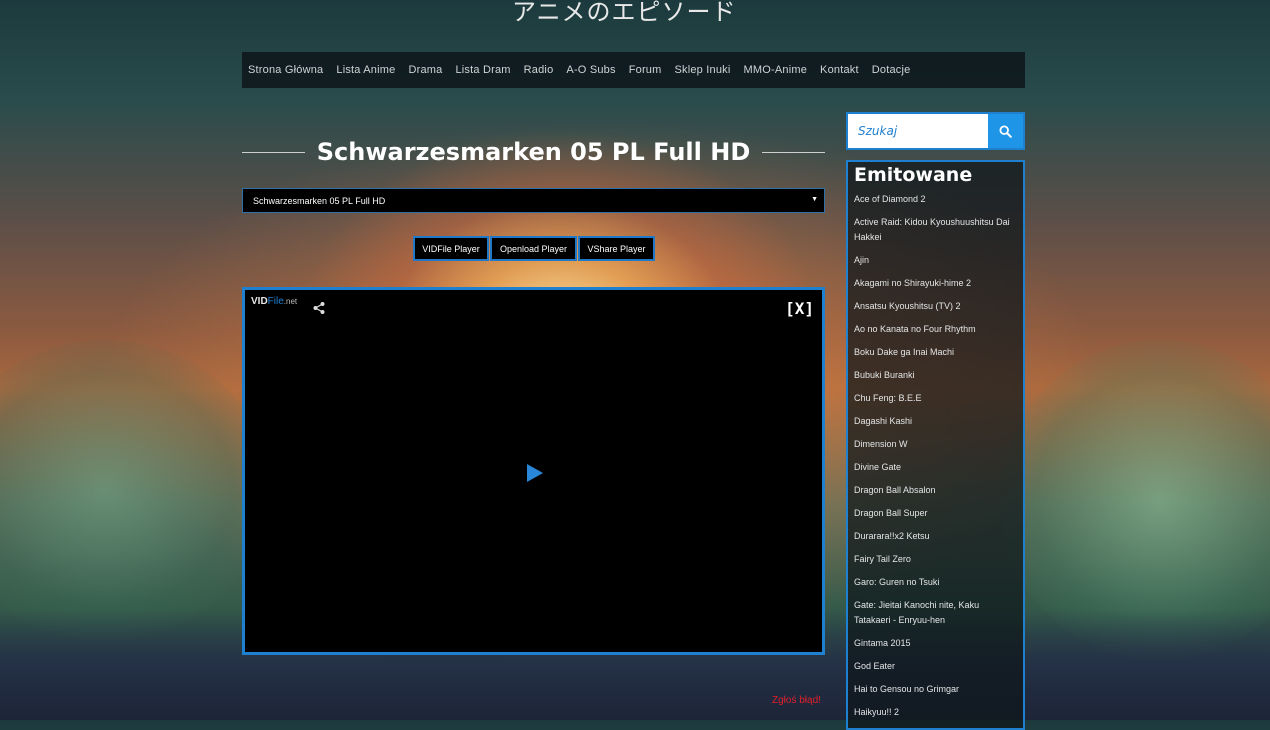 The image size is (1270, 730). I want to click on player-logo-accent: File, so click(275, 301).